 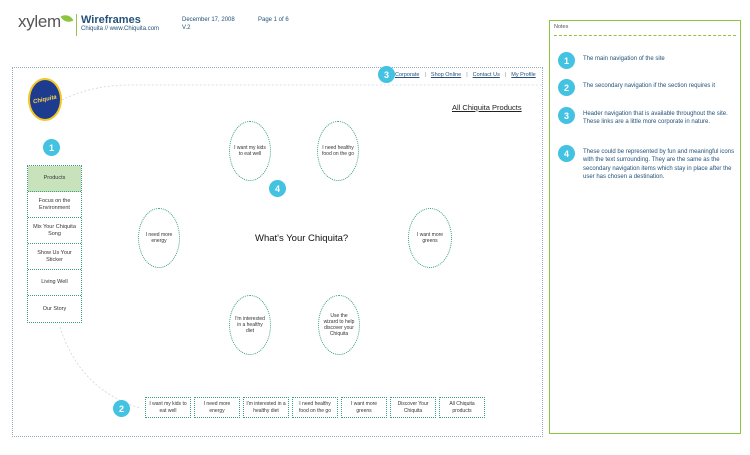 What do you see at coordinates (566, 115) in the screenshot?
I see `note-marker-3: 3` at bounding box center [566, 115].